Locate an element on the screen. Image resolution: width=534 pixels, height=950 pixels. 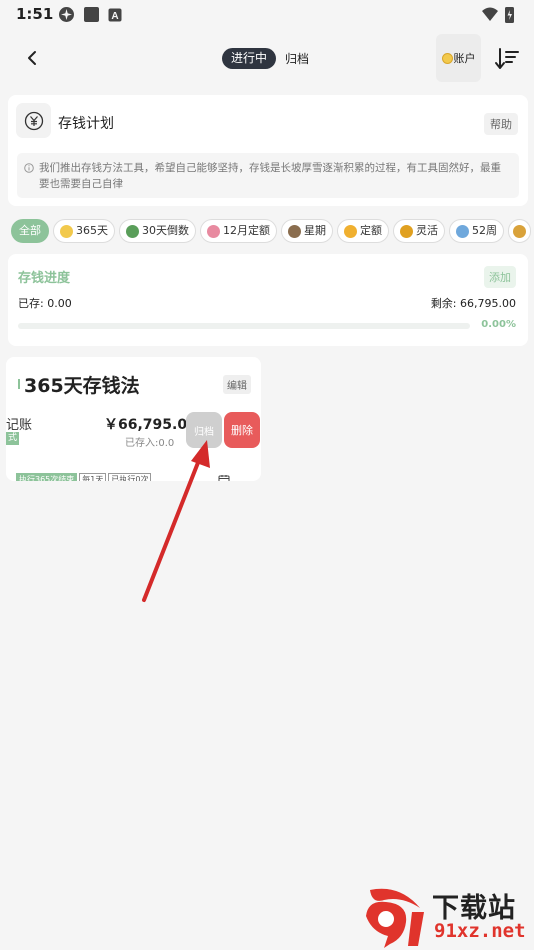
status-segment: 进行中 归档 is located at coordinates (265, 58).